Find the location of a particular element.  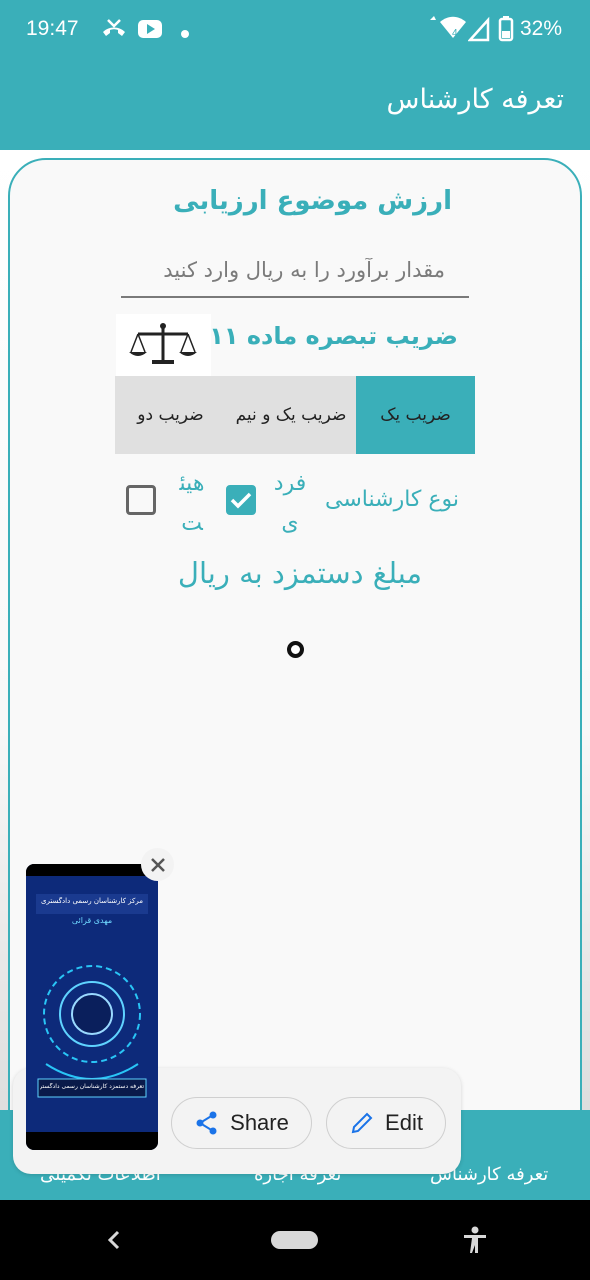

thumbnail-name: مهدی قرائی is located at coordinates (92, 920).